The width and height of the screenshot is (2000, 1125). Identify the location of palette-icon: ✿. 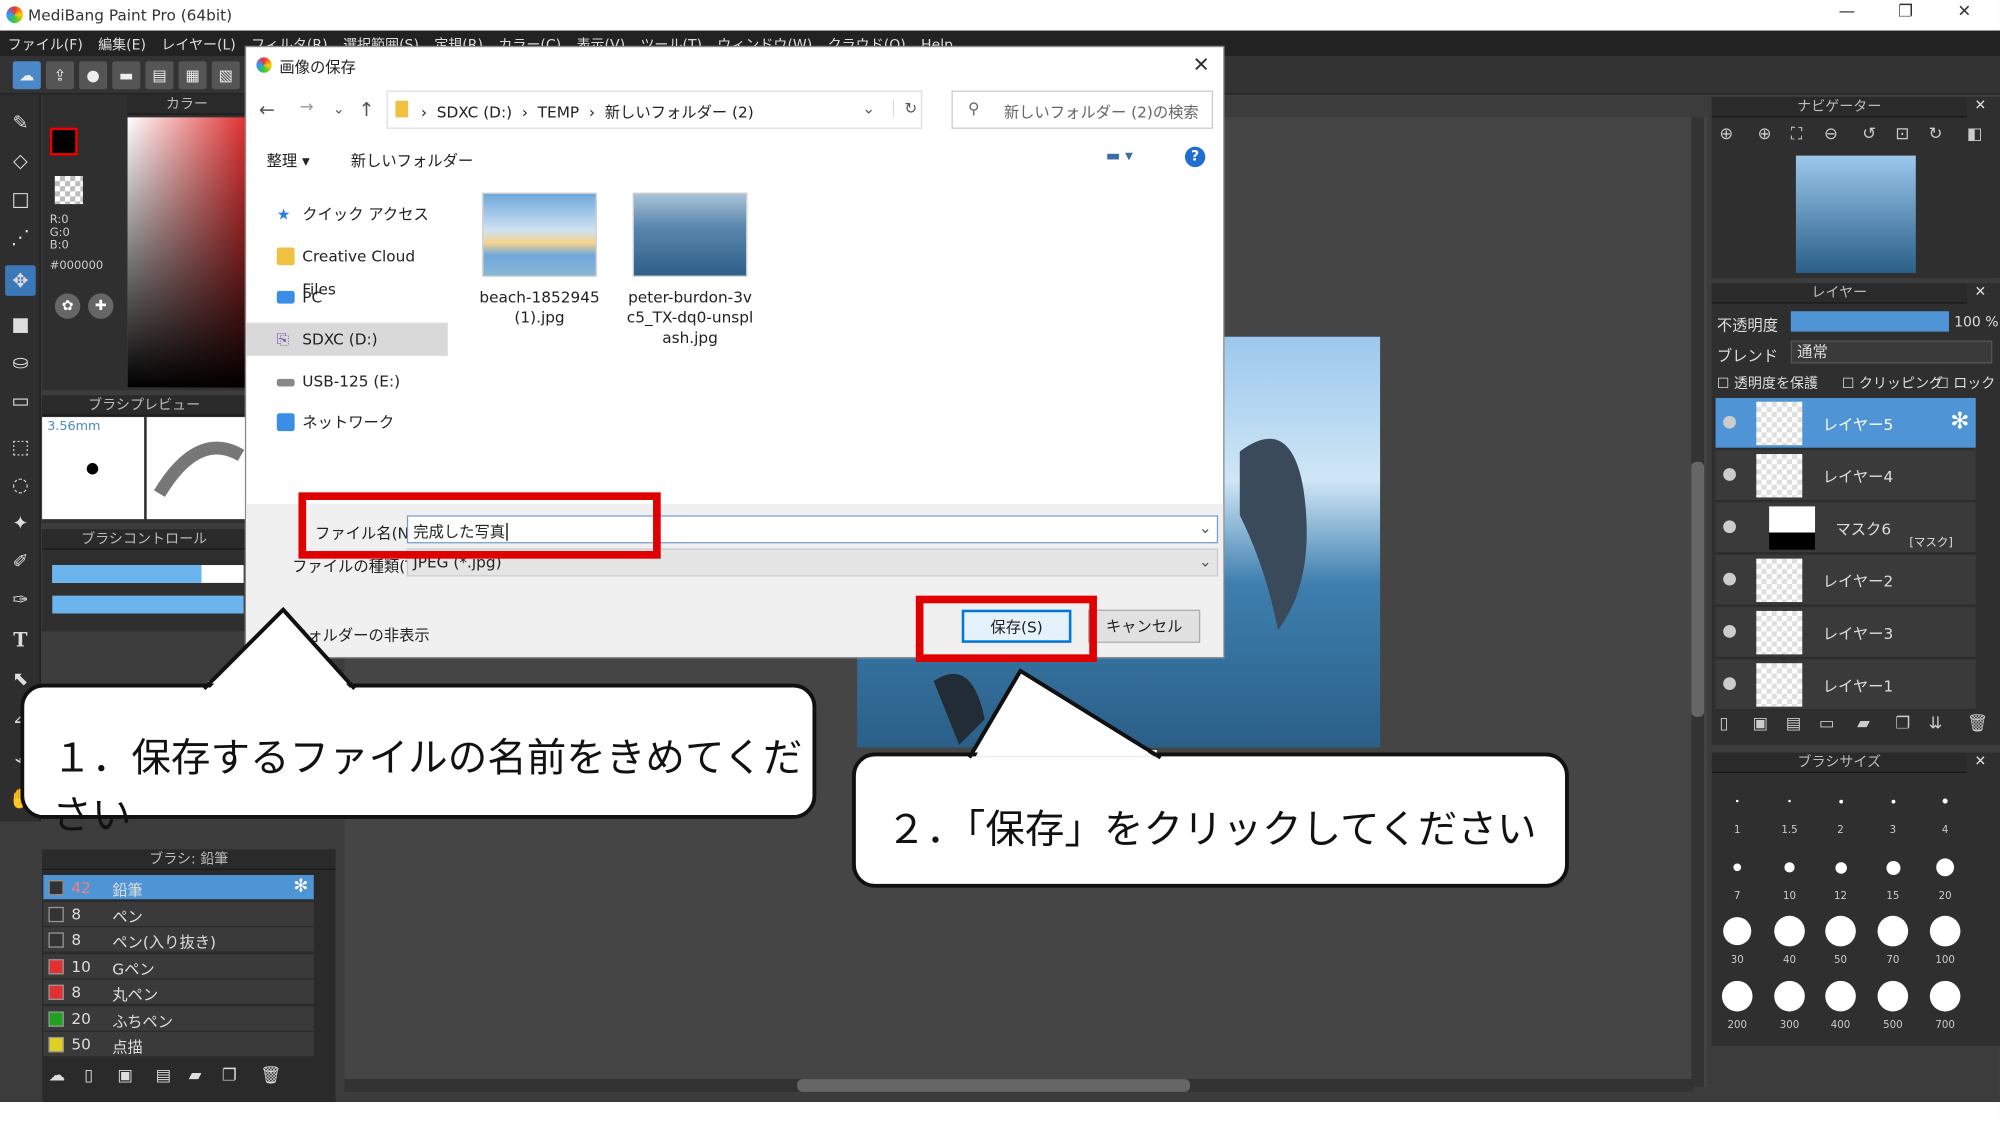
(67, 306).